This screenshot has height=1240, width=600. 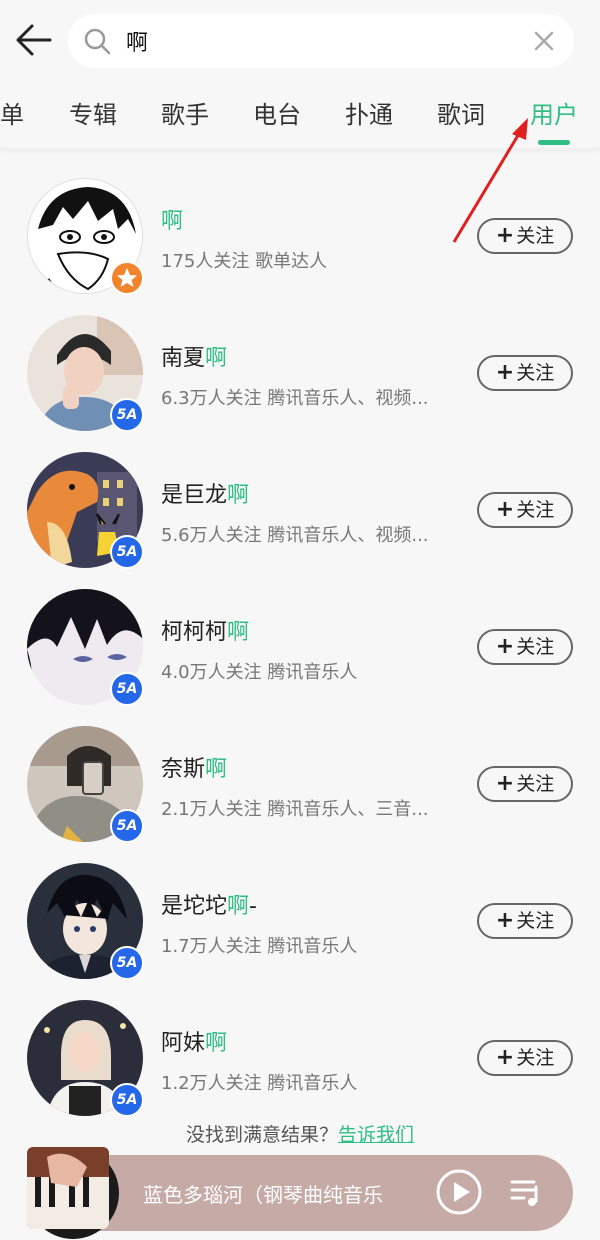 I want to click on user-name: 阿妹啊, so click(x=194, y=1043).